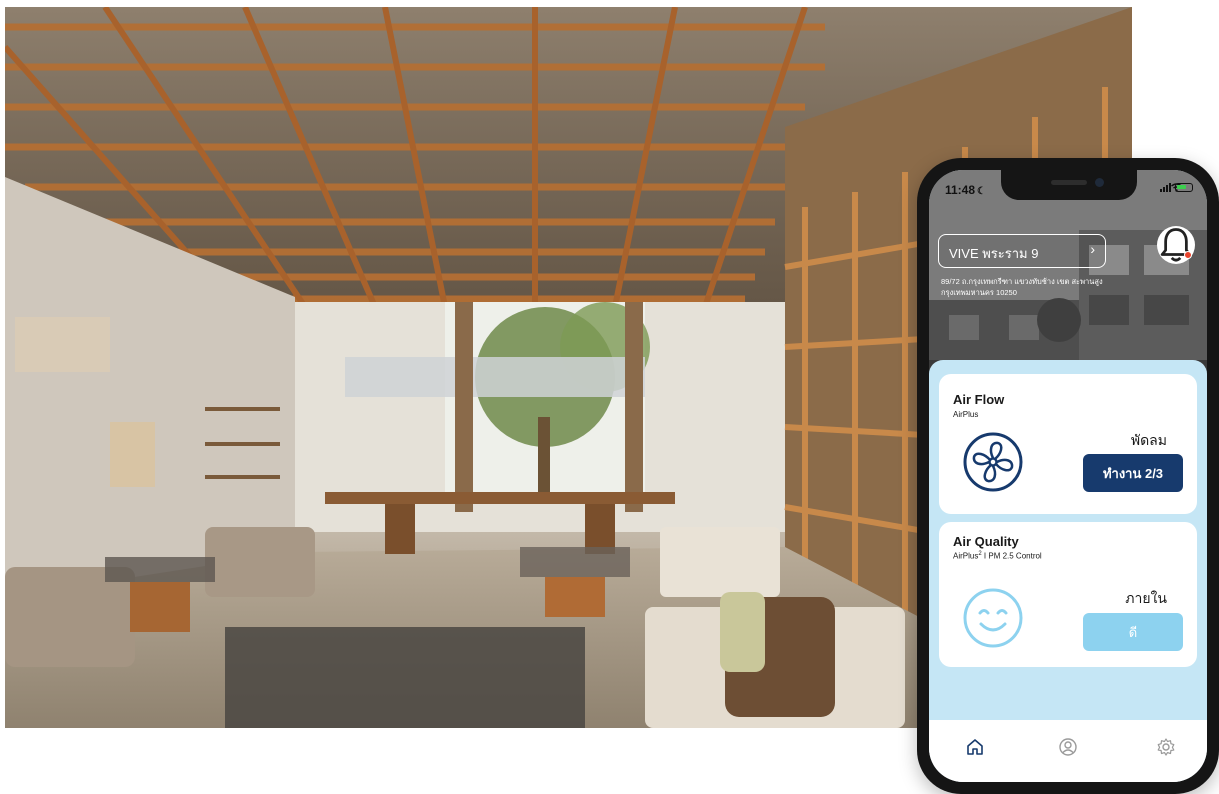 Image resolution: width=1219 pixels, height=794 pixels. I want to click on fan-icon, so click(993, 462).